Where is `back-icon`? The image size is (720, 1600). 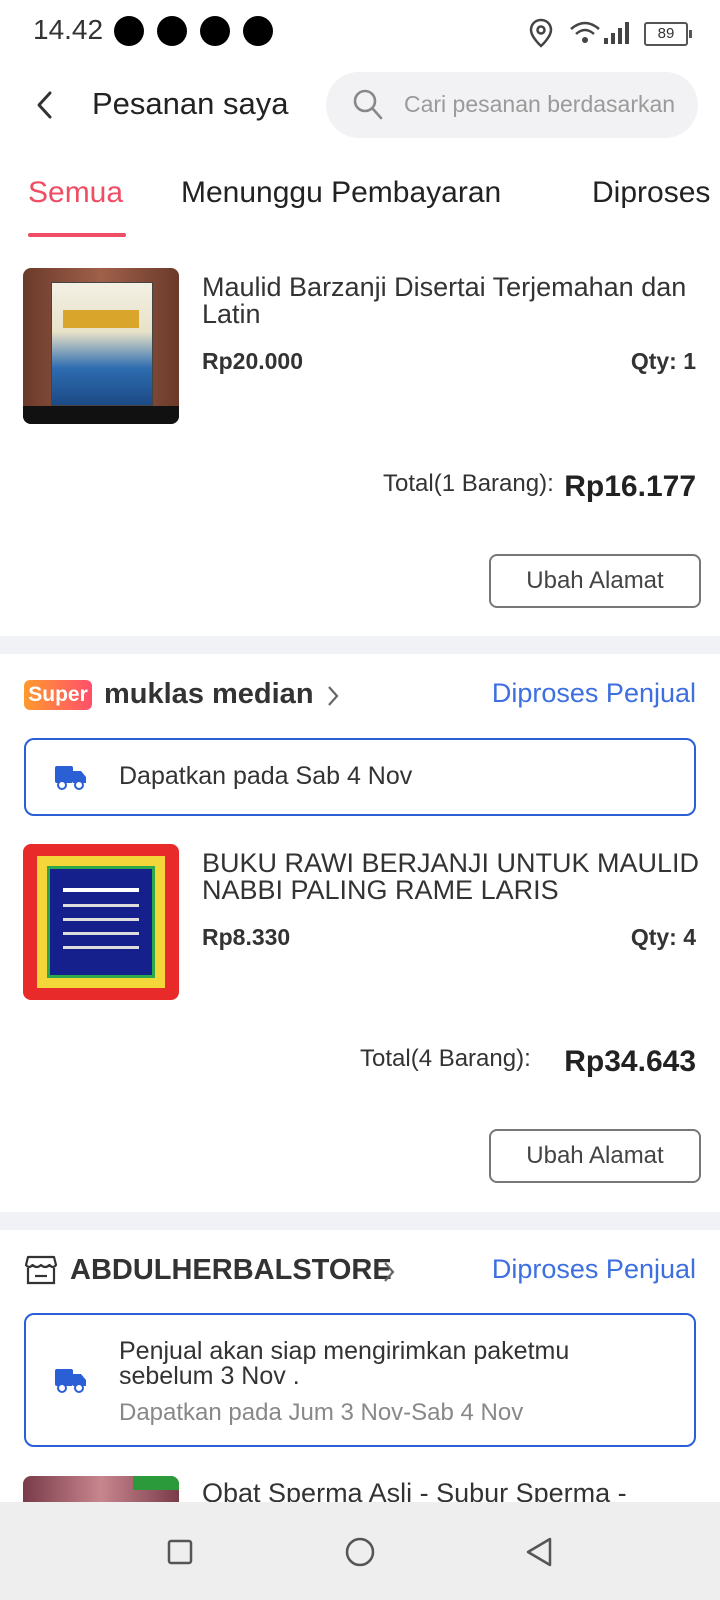
back-icon is located at coordinates (45, 105).